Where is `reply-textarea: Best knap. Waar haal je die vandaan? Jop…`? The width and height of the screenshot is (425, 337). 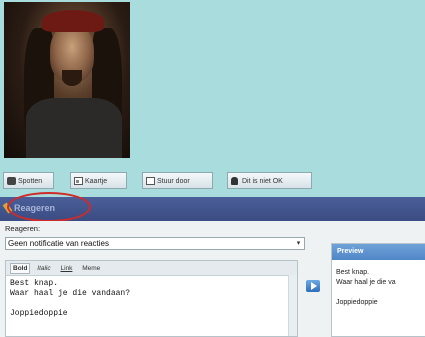
reply-textarea: Best knap. Waar haal je die vandaan? Jop… is located at coordinates (151, 299).